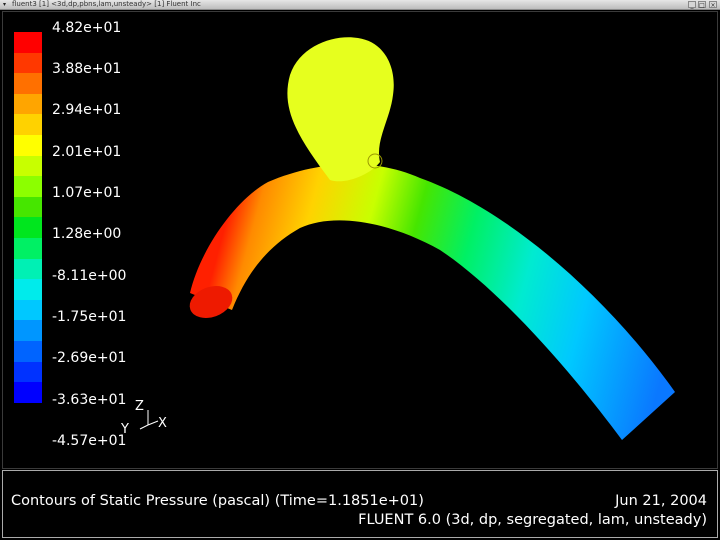  Describe the element at coordinates (87, 234) in the screenshot. I see `legend-label: 1.28e+00` at that location.